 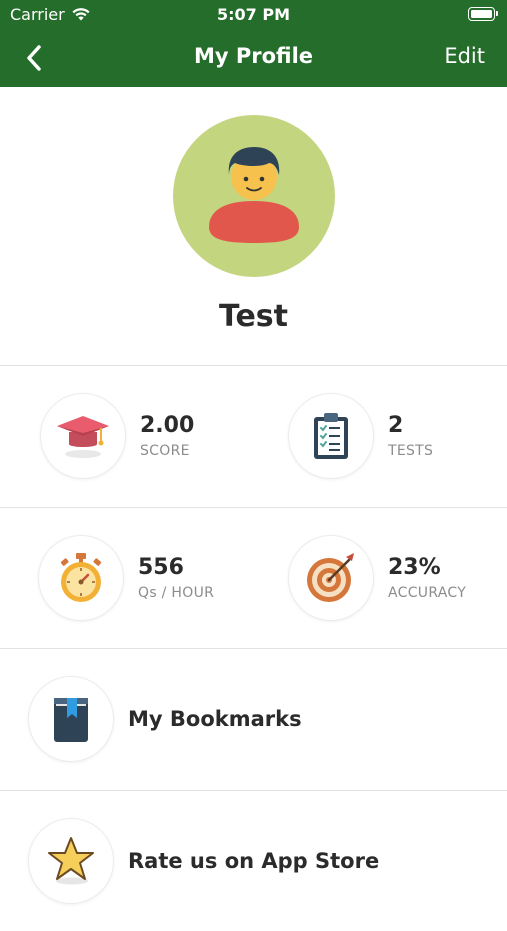 I want to click on stopwatch-icon, so click(x=81, y=577).